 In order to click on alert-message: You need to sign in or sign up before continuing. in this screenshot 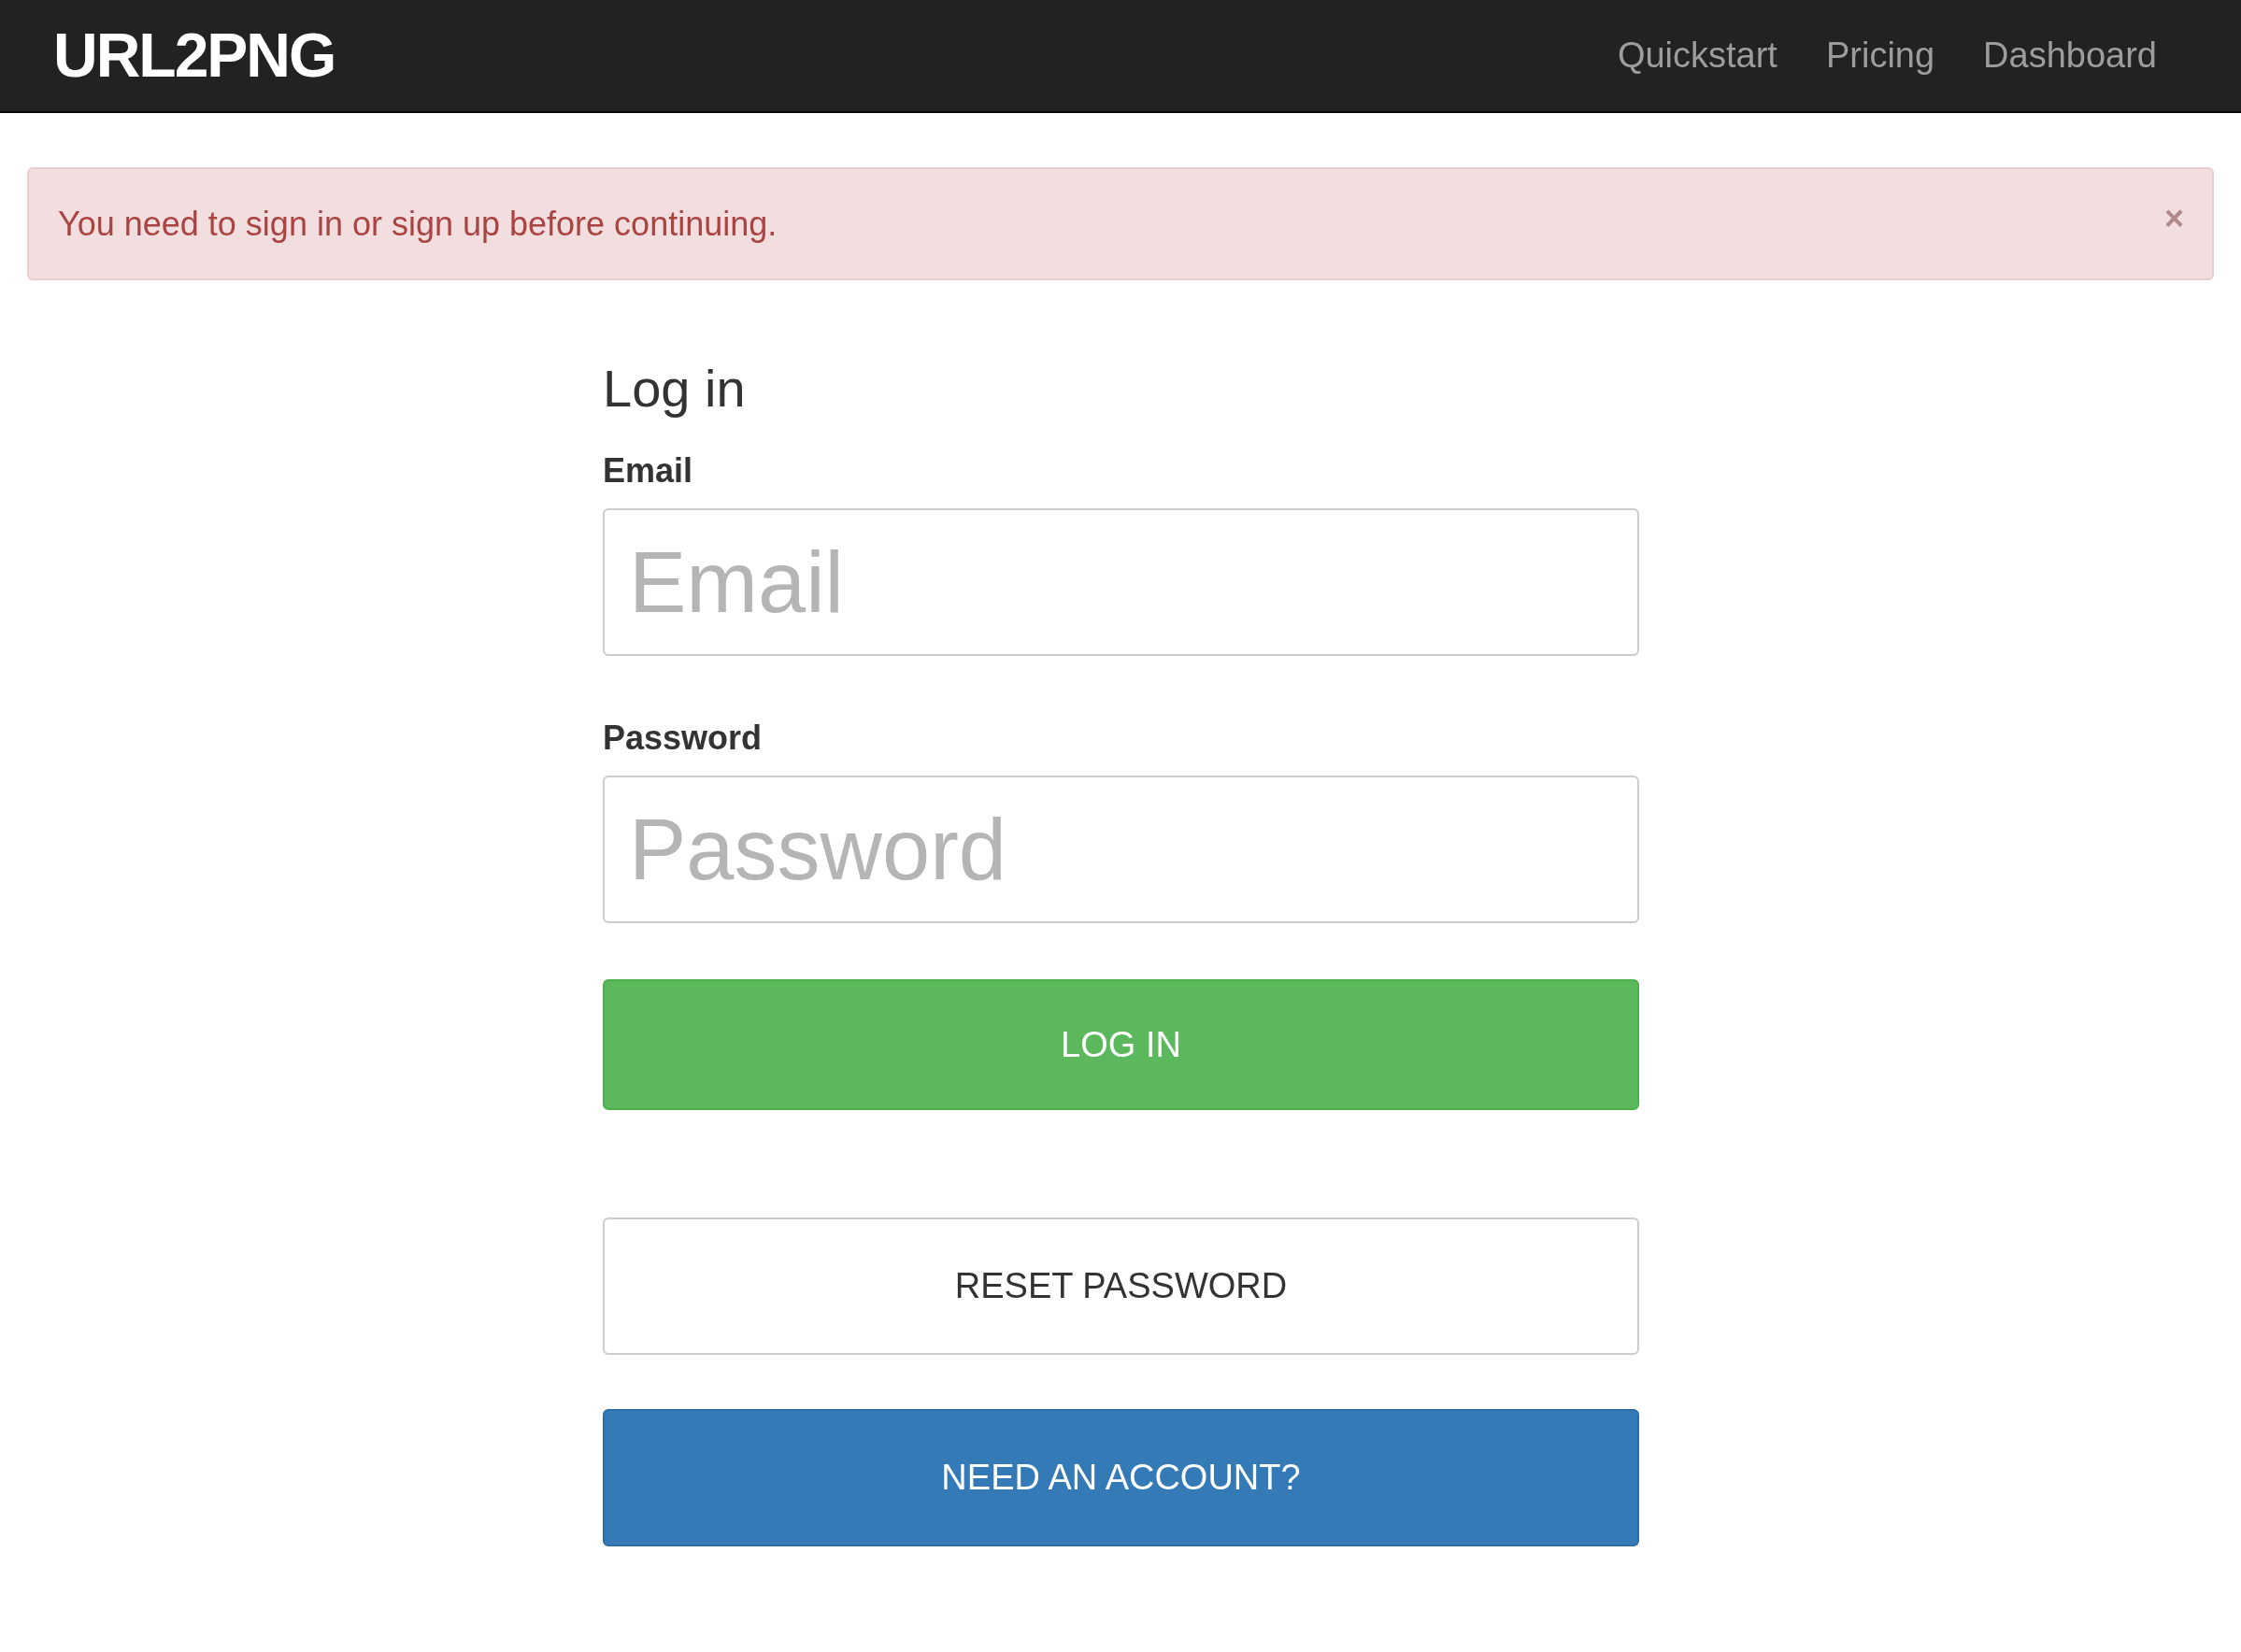, I will do `click(418, 224)`.